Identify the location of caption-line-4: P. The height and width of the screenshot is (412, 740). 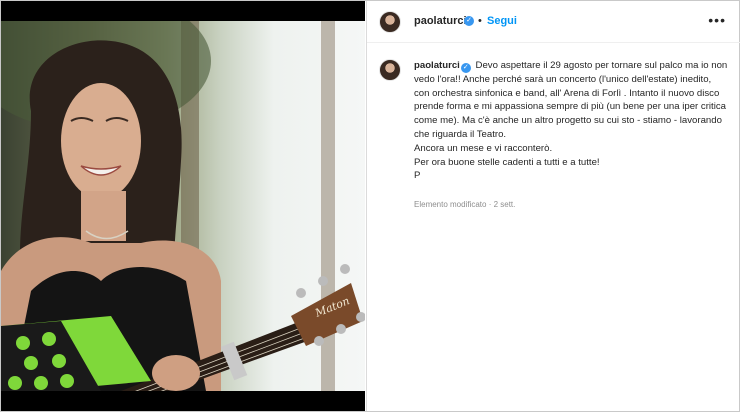
(417, 176).